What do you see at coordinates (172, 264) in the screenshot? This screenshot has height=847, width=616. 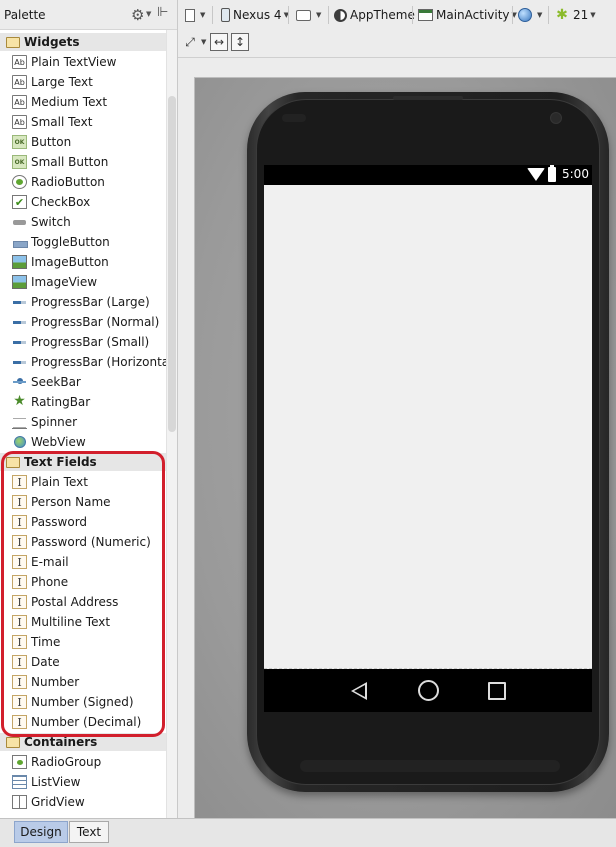 I see `palette-scrollbar-thumb` at bounding box center [172, 264].